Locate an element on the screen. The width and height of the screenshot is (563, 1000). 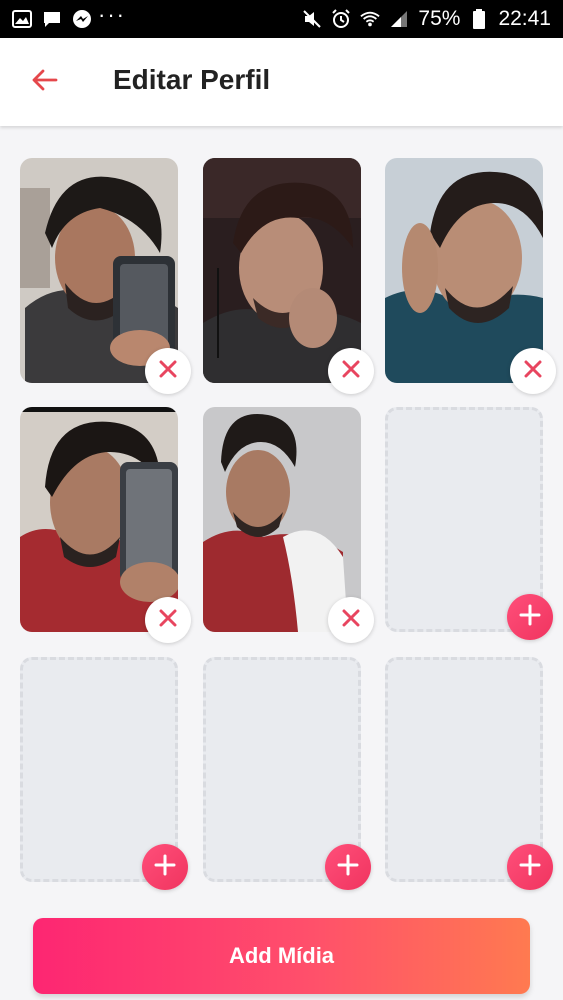
message-icon is located at coordinates (52, 19).